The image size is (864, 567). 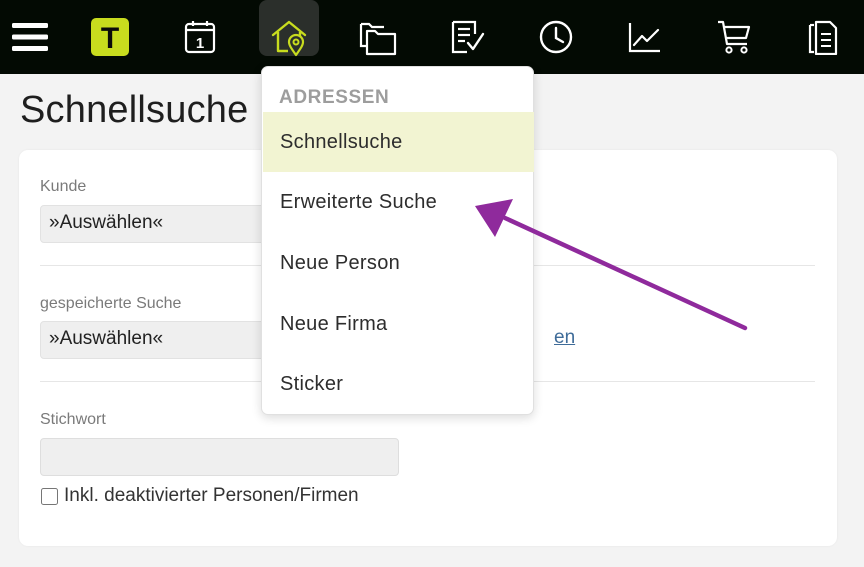 I want to click on shop-button, so click(x=734, y=37).